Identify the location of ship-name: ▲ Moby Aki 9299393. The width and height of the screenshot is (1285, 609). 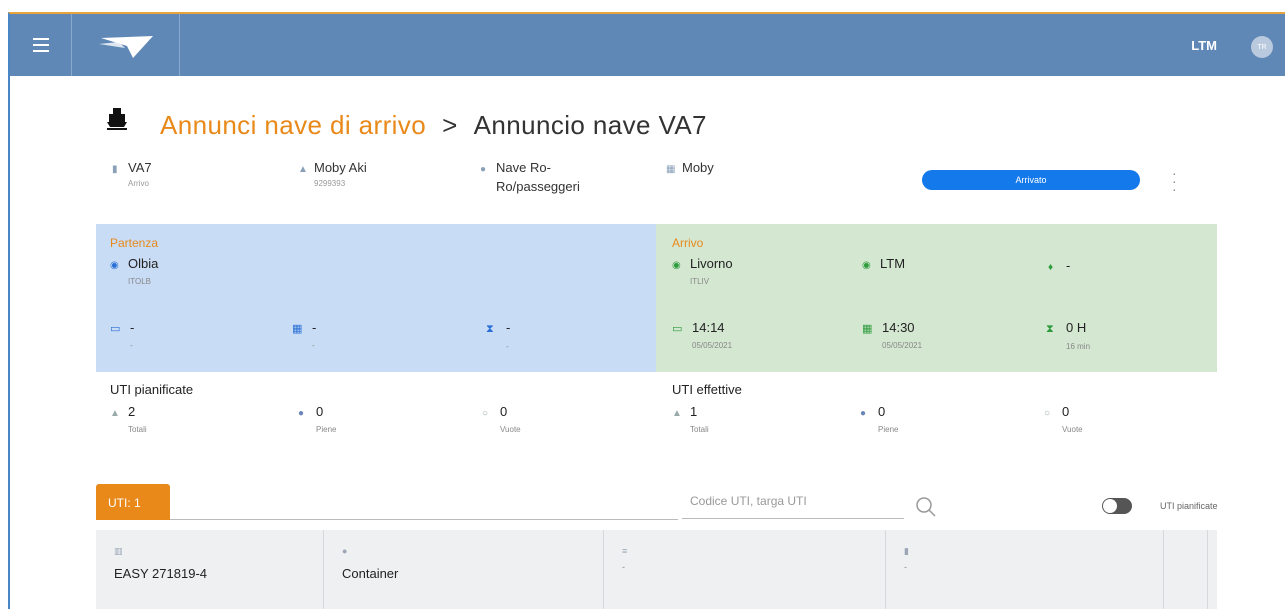
(332, 174).